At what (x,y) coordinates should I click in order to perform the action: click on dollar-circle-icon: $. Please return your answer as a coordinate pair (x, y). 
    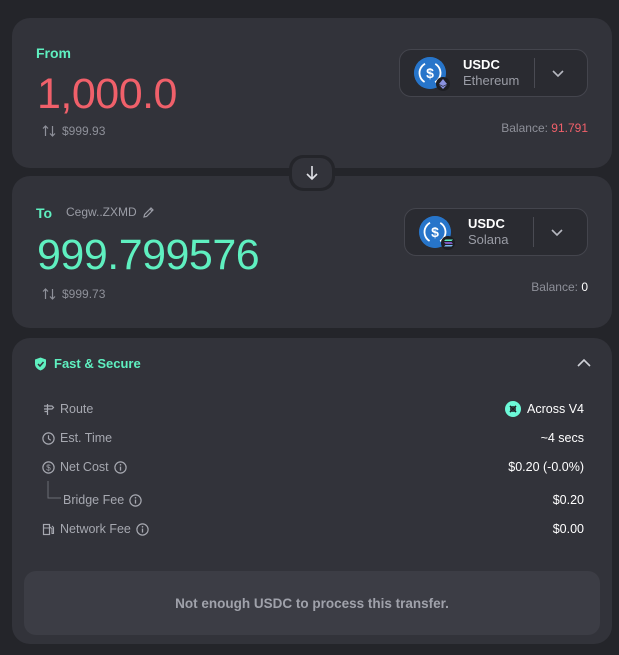
    Looking at the image, I should click on (48, 467).